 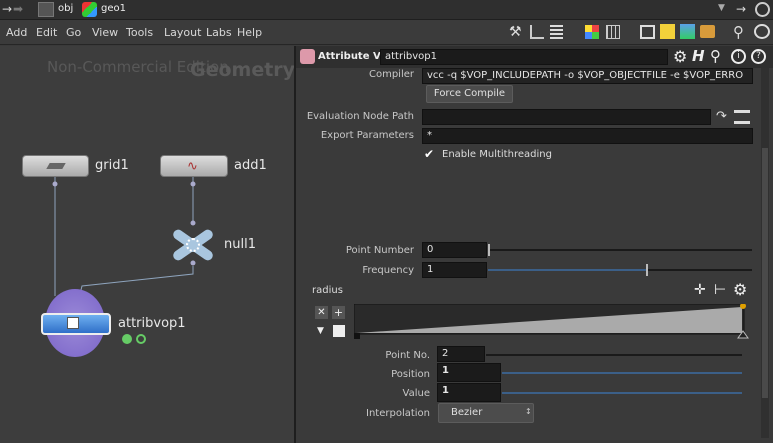 I want to click on point-number-field: 0, so click(x=454, y=250).